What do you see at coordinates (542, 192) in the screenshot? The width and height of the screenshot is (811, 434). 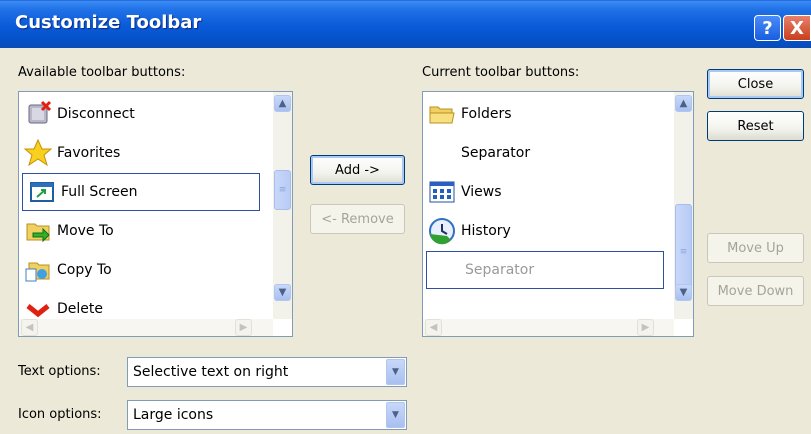 I see `list-item-views: Views` at bounding box center [542, 192].